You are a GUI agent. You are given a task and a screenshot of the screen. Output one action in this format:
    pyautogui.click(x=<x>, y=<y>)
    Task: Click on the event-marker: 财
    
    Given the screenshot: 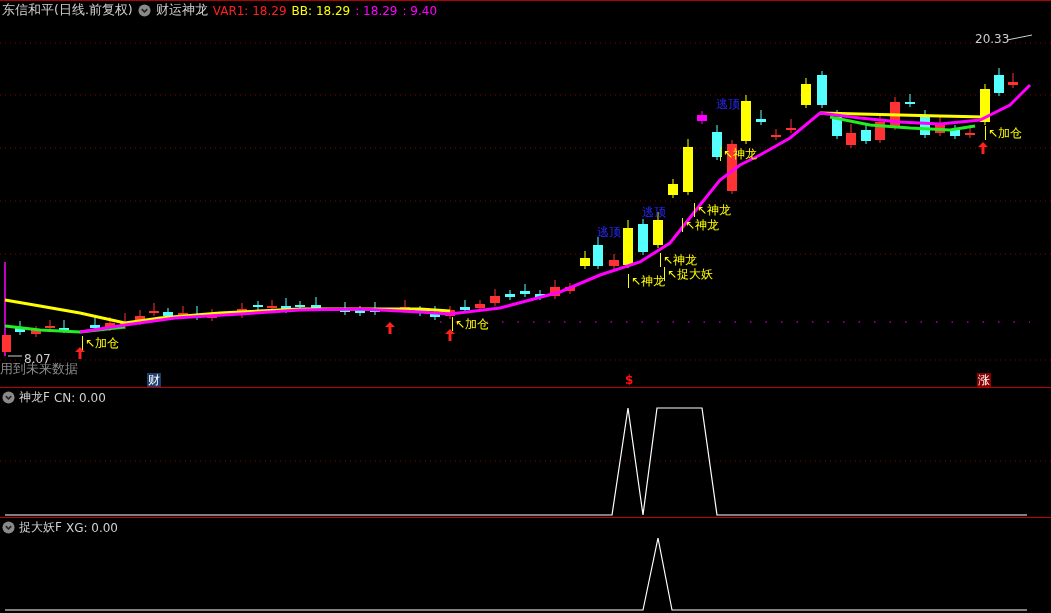 What is the action you would take?
    pyautogui.click(x=154, y=380)
    